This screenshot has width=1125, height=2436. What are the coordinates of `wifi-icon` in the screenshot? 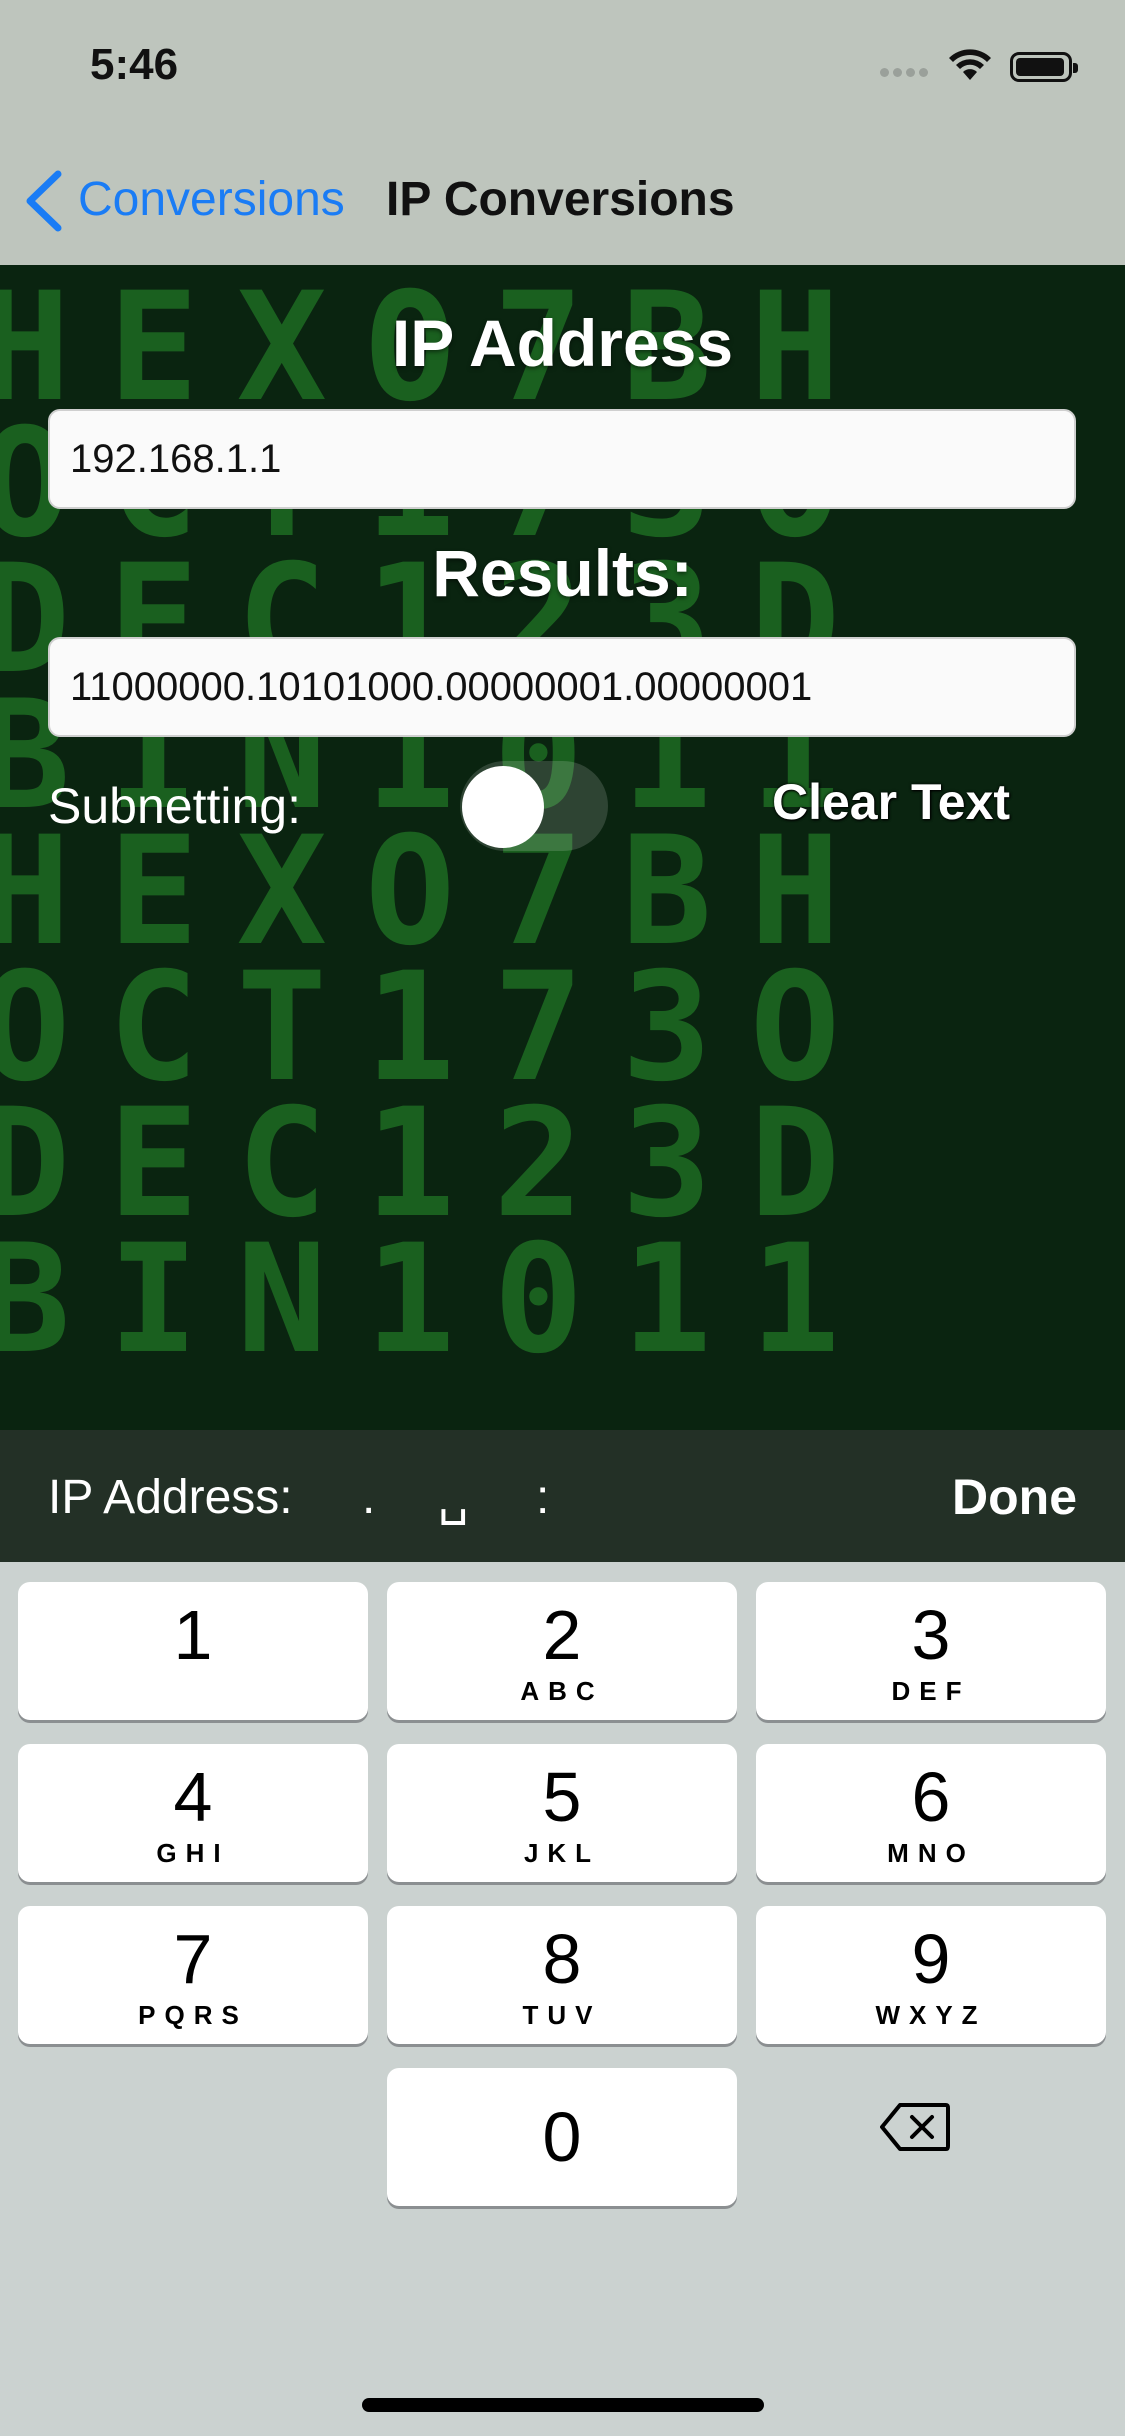 It's located at (970, 64).